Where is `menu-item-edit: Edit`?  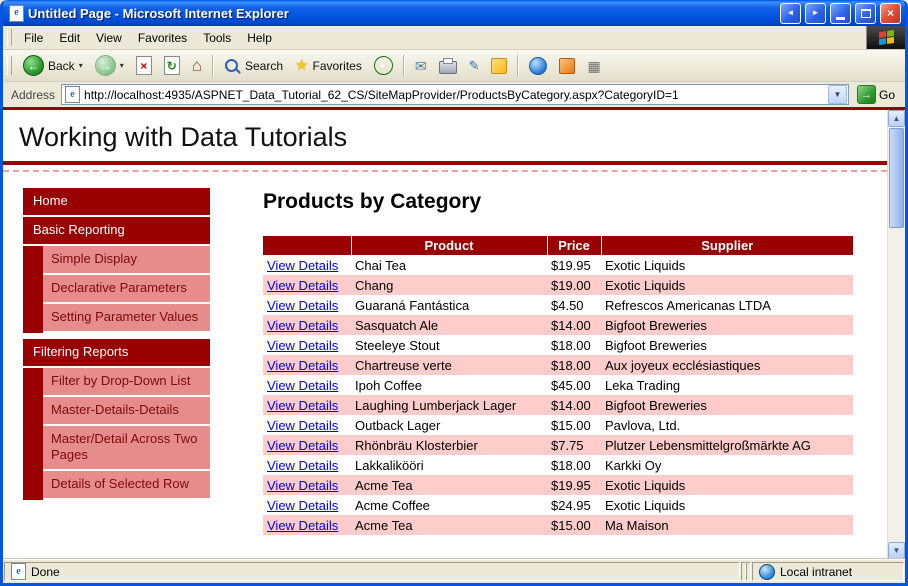
menu-item-edit: Edit is located at coordinates (69, 38).